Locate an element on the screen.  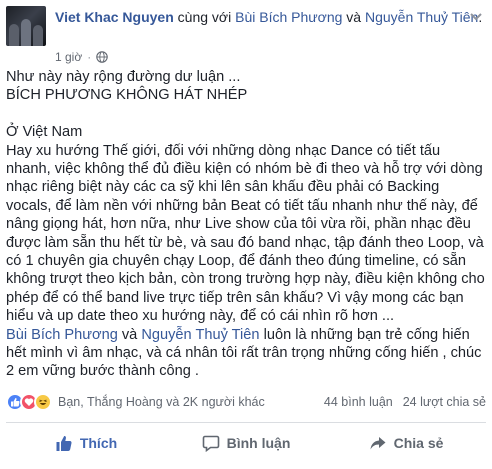
with-text: cùng với is located at coordinates (204, 17).